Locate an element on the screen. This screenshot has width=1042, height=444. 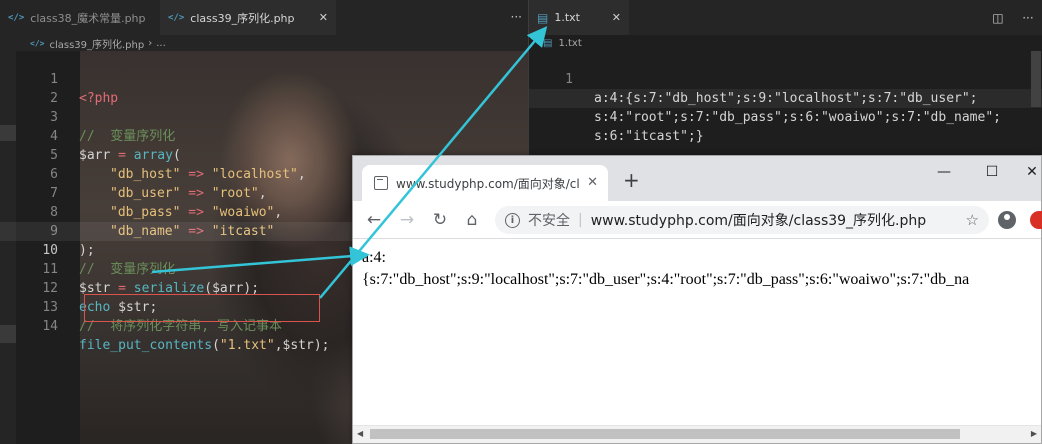
code-line: 2 is located at coordinates (264, 88).